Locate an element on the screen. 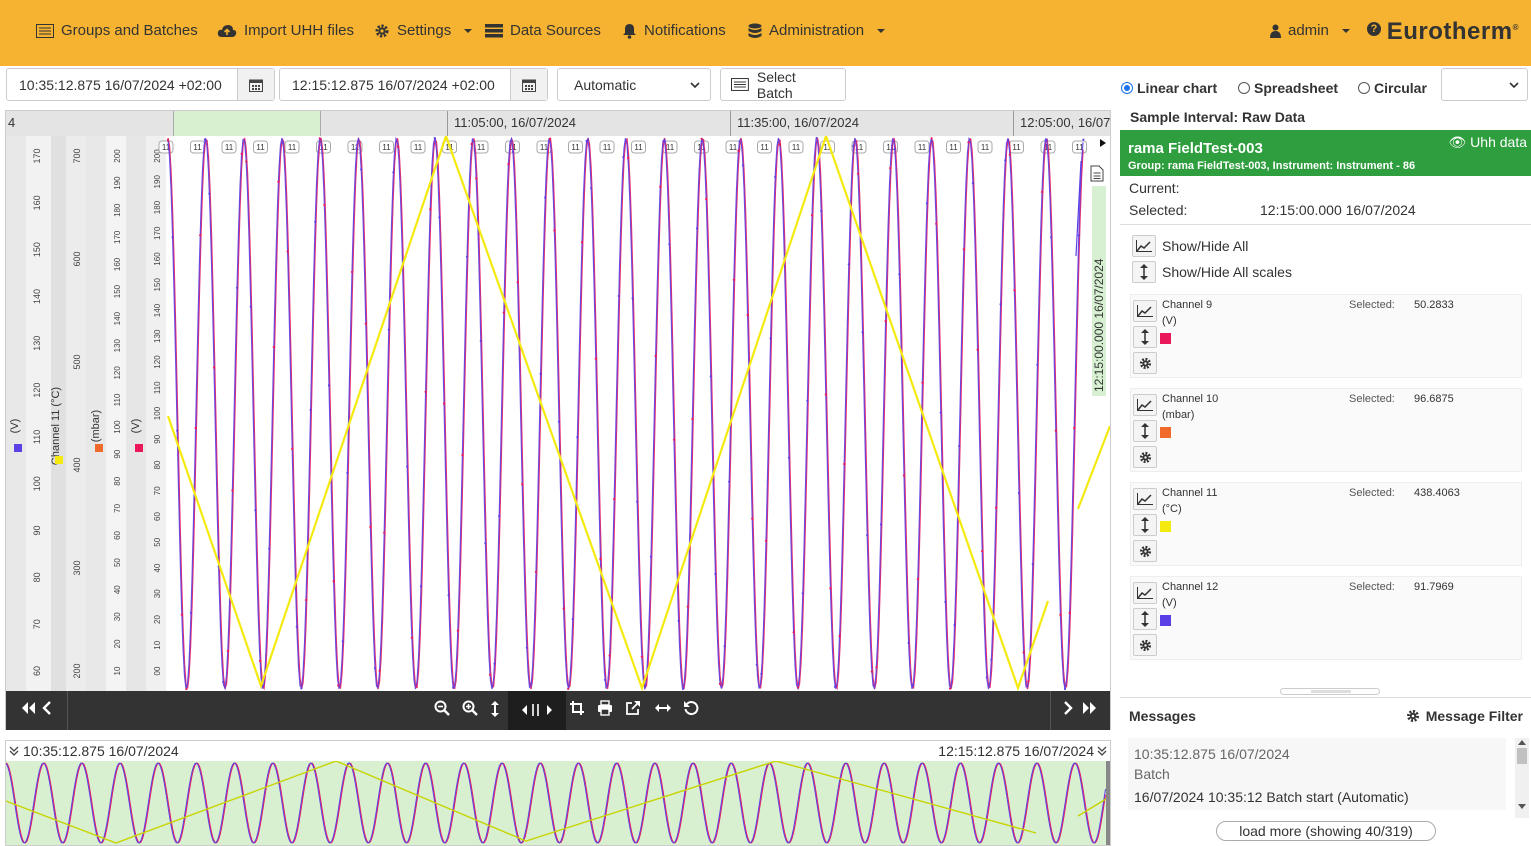 This screenshot has width=1531, height=846. view-circular-radio: Circular is located at coordinates (1392, 88).